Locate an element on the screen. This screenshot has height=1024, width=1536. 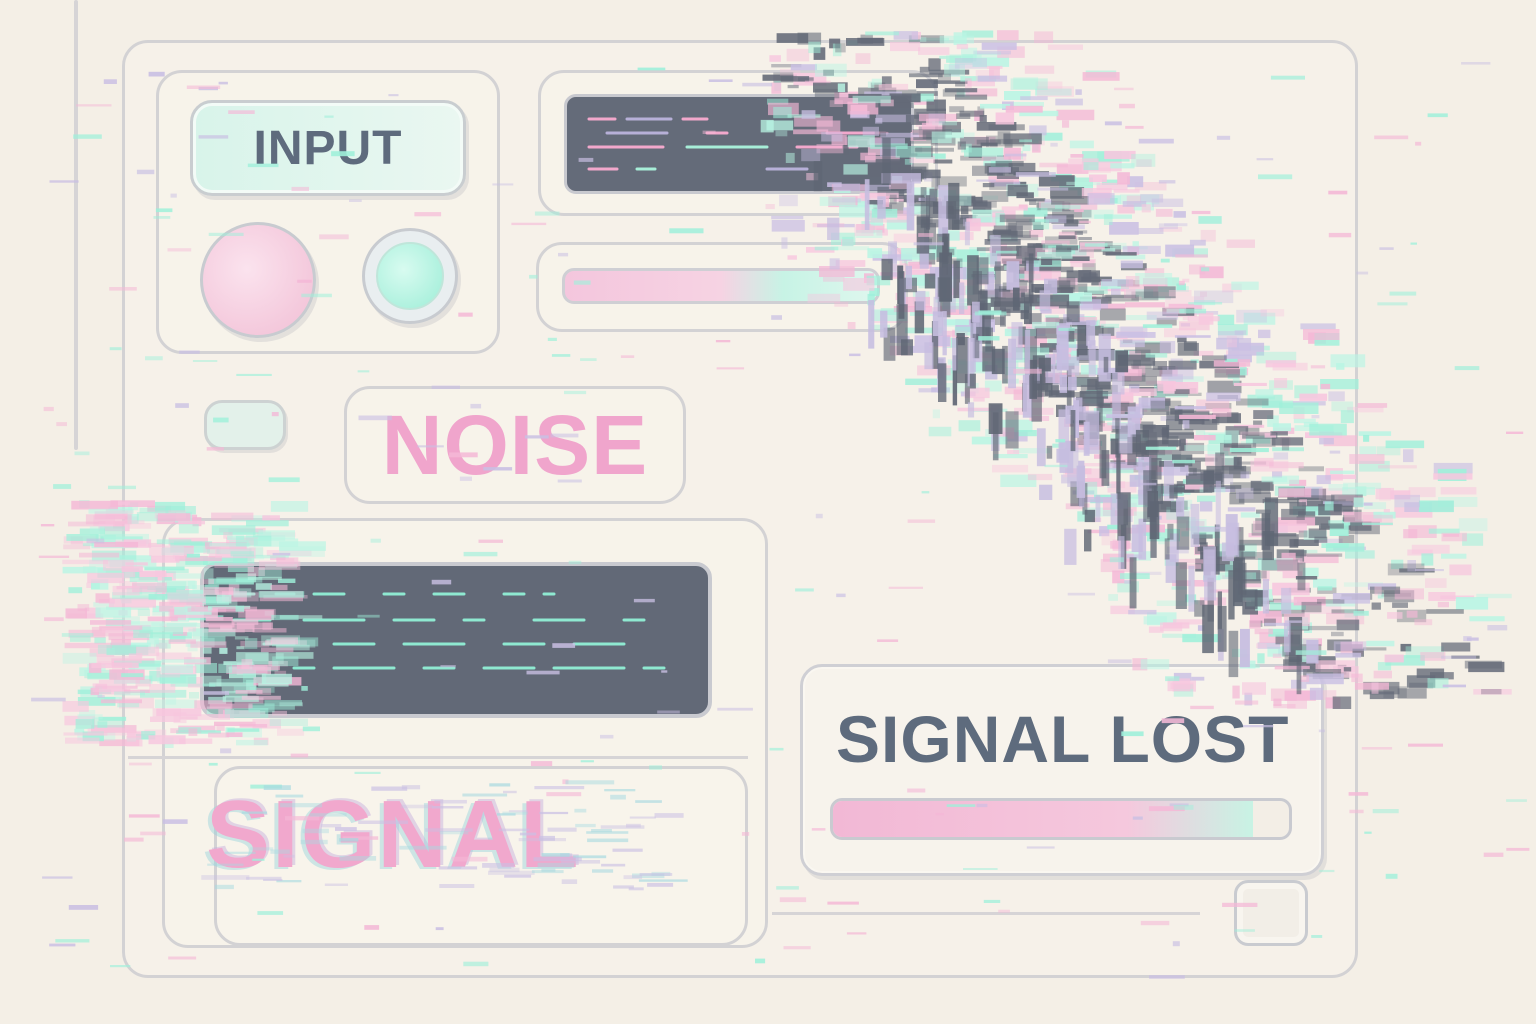
toggle-switch is located at coordinates (245, 425).